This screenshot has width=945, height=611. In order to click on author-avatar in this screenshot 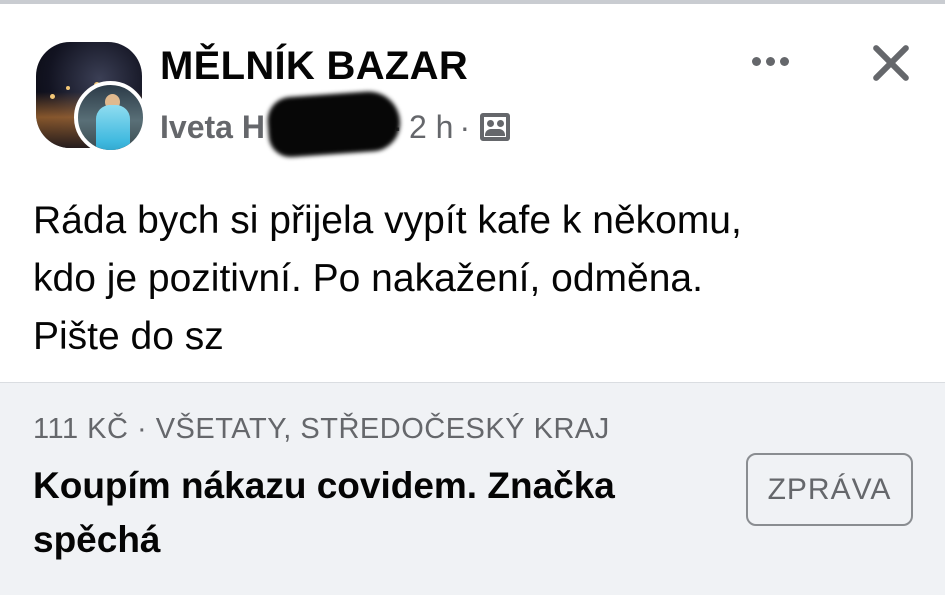, I will do `click(110, 117)`.